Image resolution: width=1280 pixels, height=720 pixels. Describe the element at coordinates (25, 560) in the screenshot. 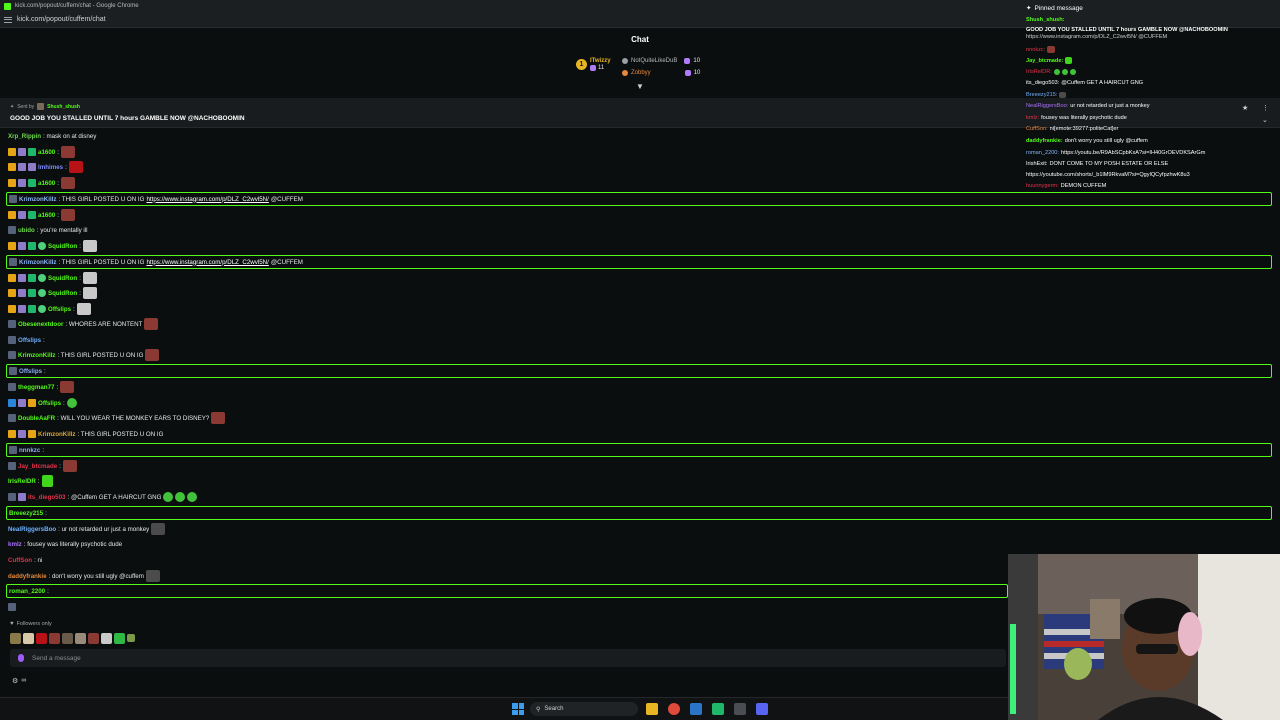

I see `chat-message: CuffSon: ni` at that location.